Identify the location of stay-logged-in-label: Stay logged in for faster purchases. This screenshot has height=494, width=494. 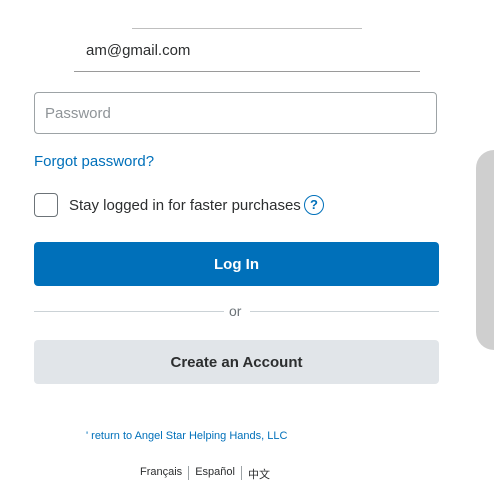
(185, 205).